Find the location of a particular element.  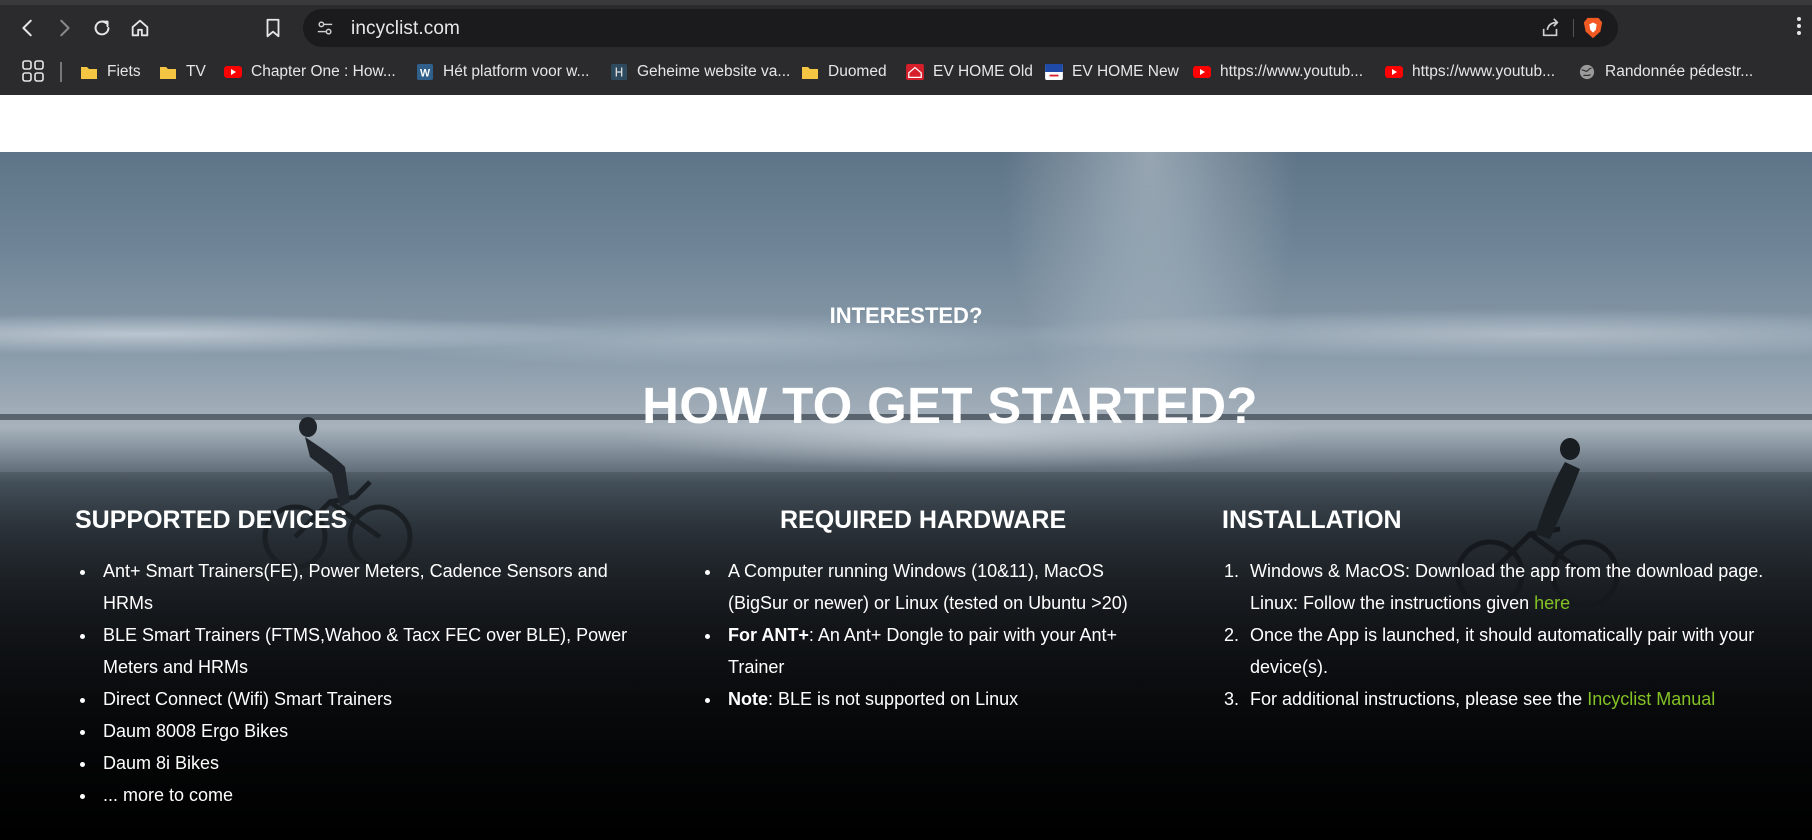

reload-button is located at coordinates (102, 28).